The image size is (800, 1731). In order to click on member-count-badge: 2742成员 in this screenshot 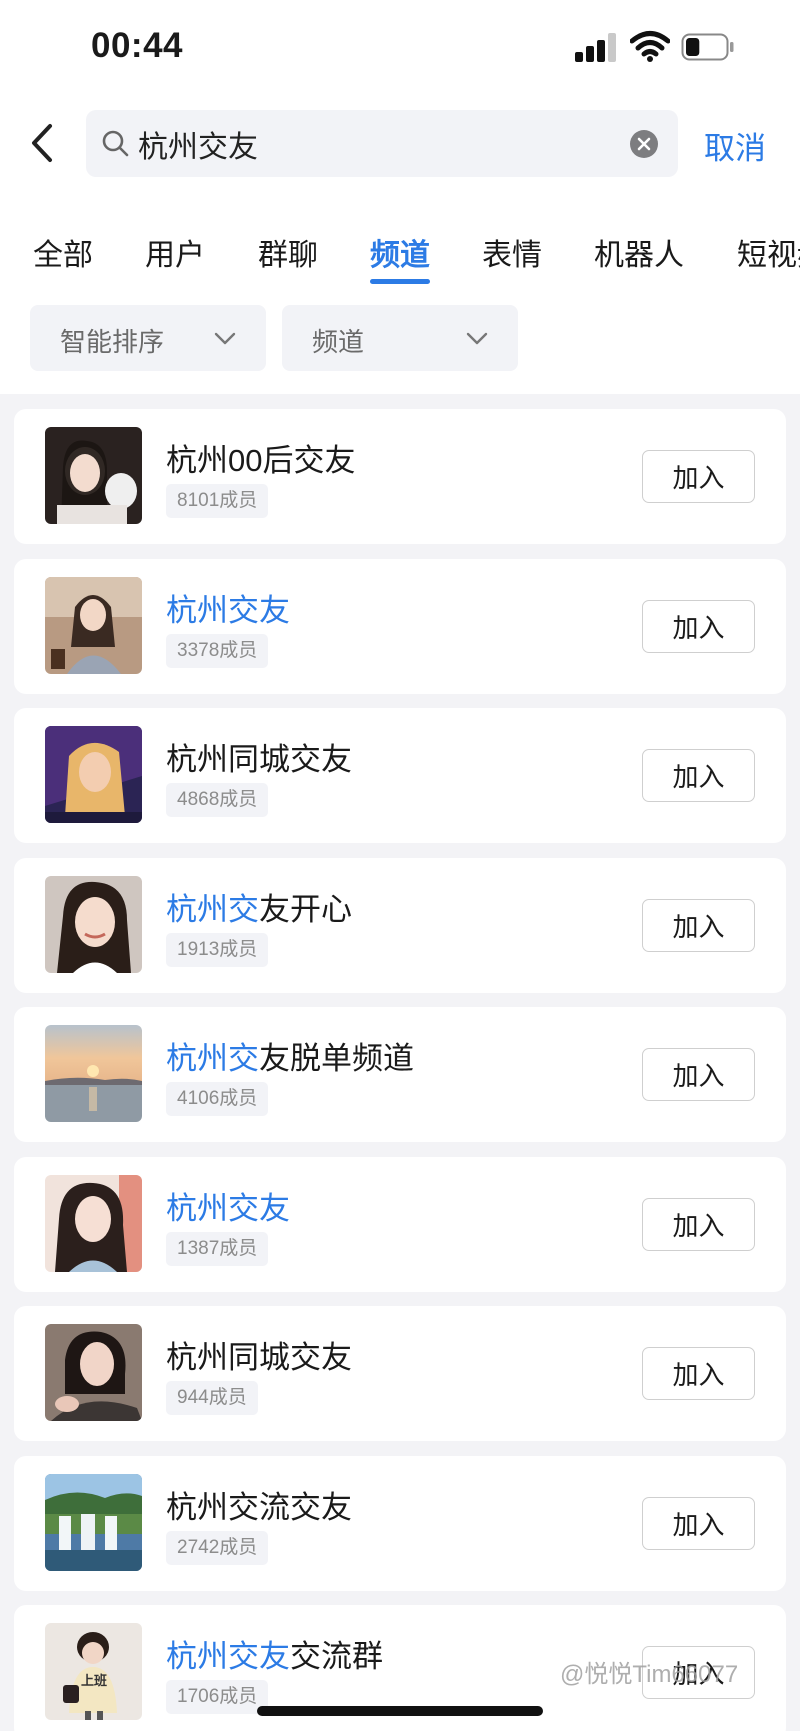, I will do `click(217, 1547)`.